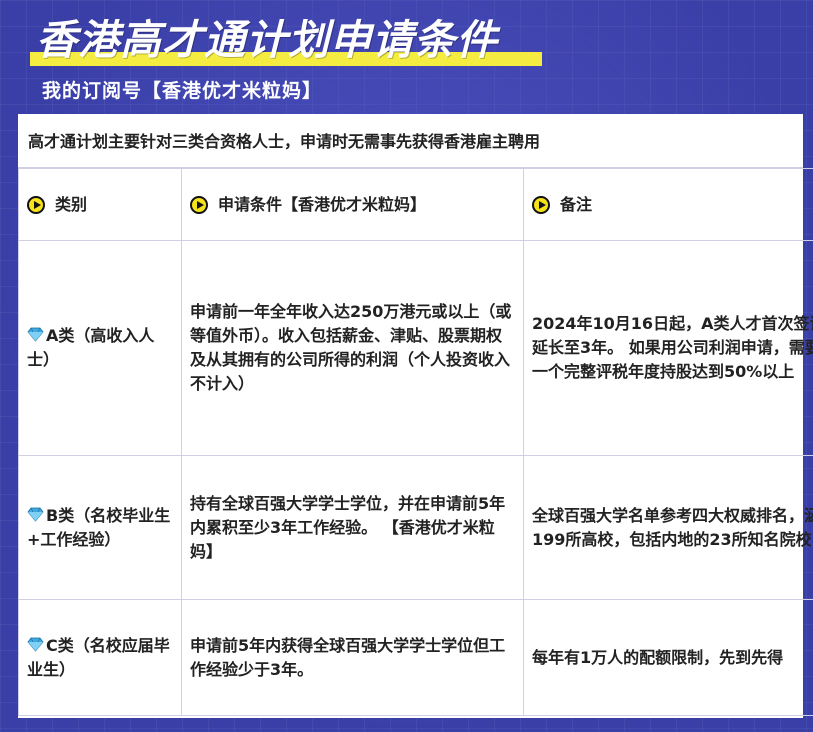  Describe the element at coordinates (410, 141) in the screenshot. I see `intro-text: 高才通计划主要针对三类合资格人士，申请时无需事先获得香港雇主聘用` at that location.